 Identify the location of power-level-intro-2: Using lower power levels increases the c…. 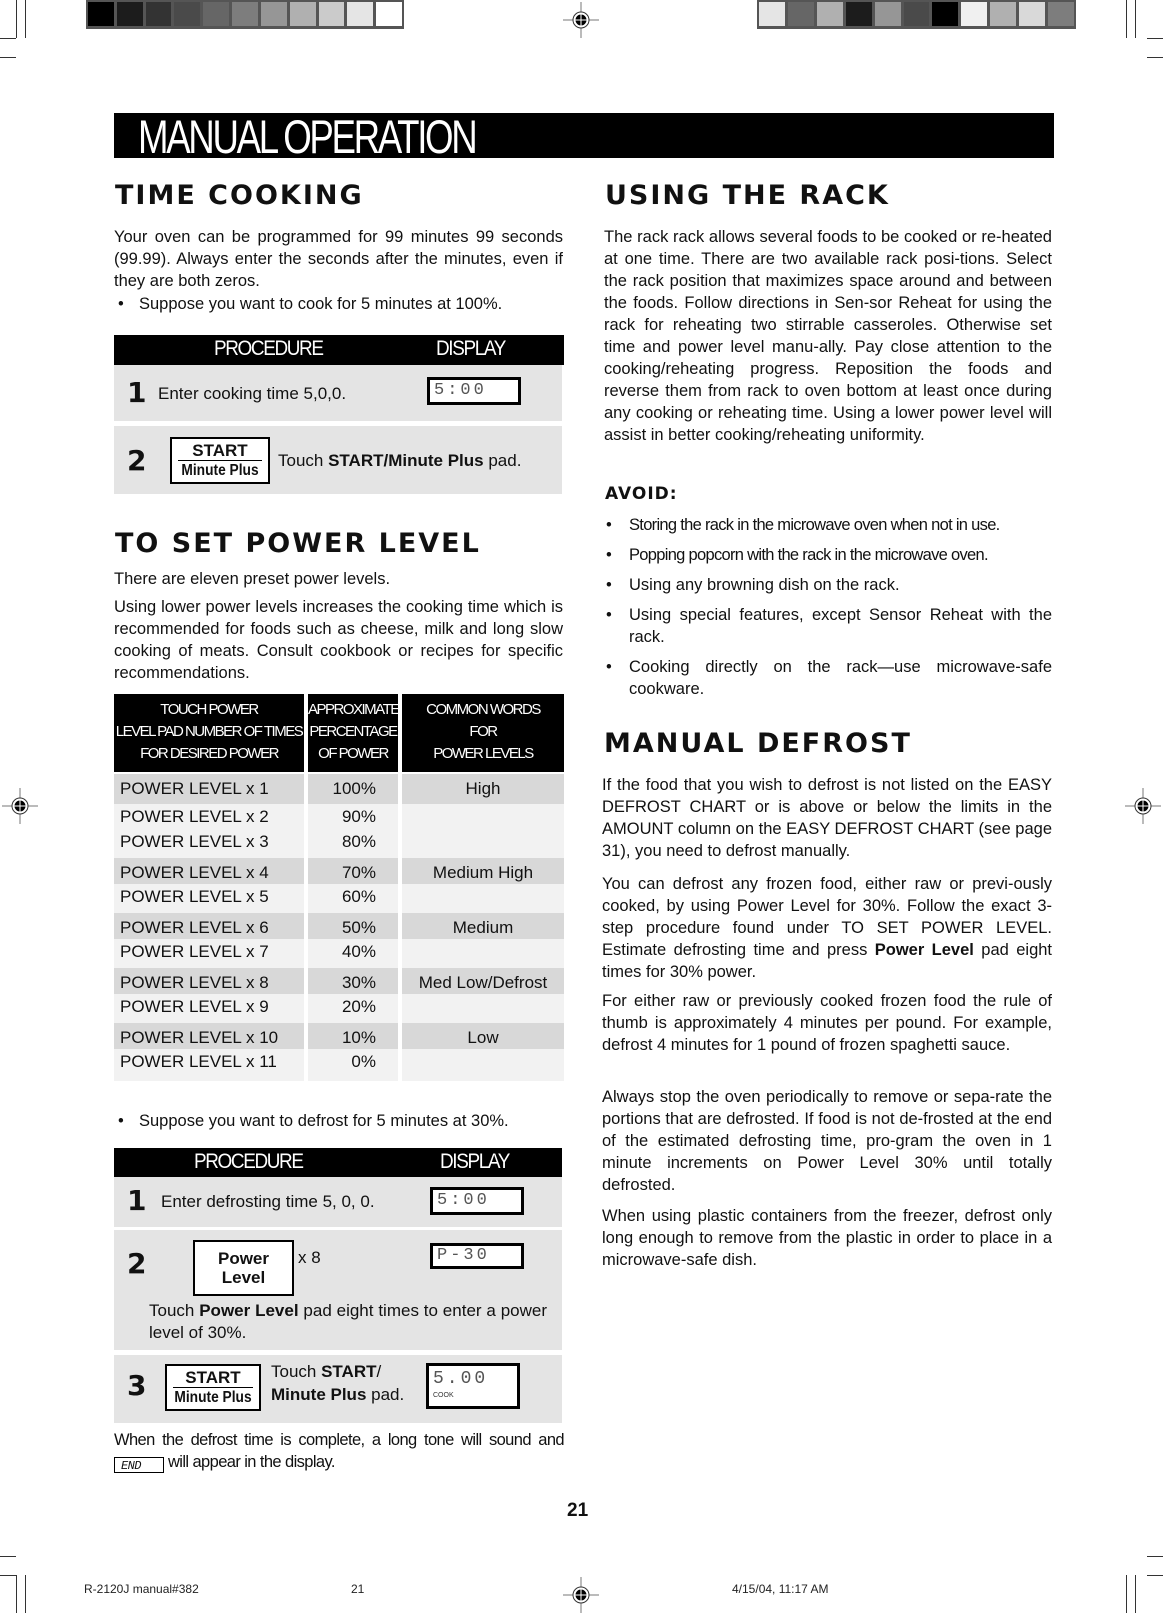
(338, 640).